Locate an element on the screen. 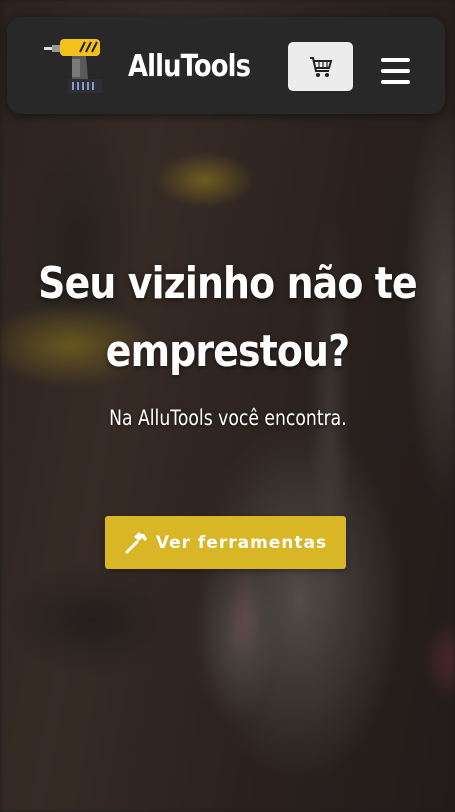 The width and height of the screenshot is (455, 812). view-tools-label: Ver ferramentas is located at coordinates (241, 542).